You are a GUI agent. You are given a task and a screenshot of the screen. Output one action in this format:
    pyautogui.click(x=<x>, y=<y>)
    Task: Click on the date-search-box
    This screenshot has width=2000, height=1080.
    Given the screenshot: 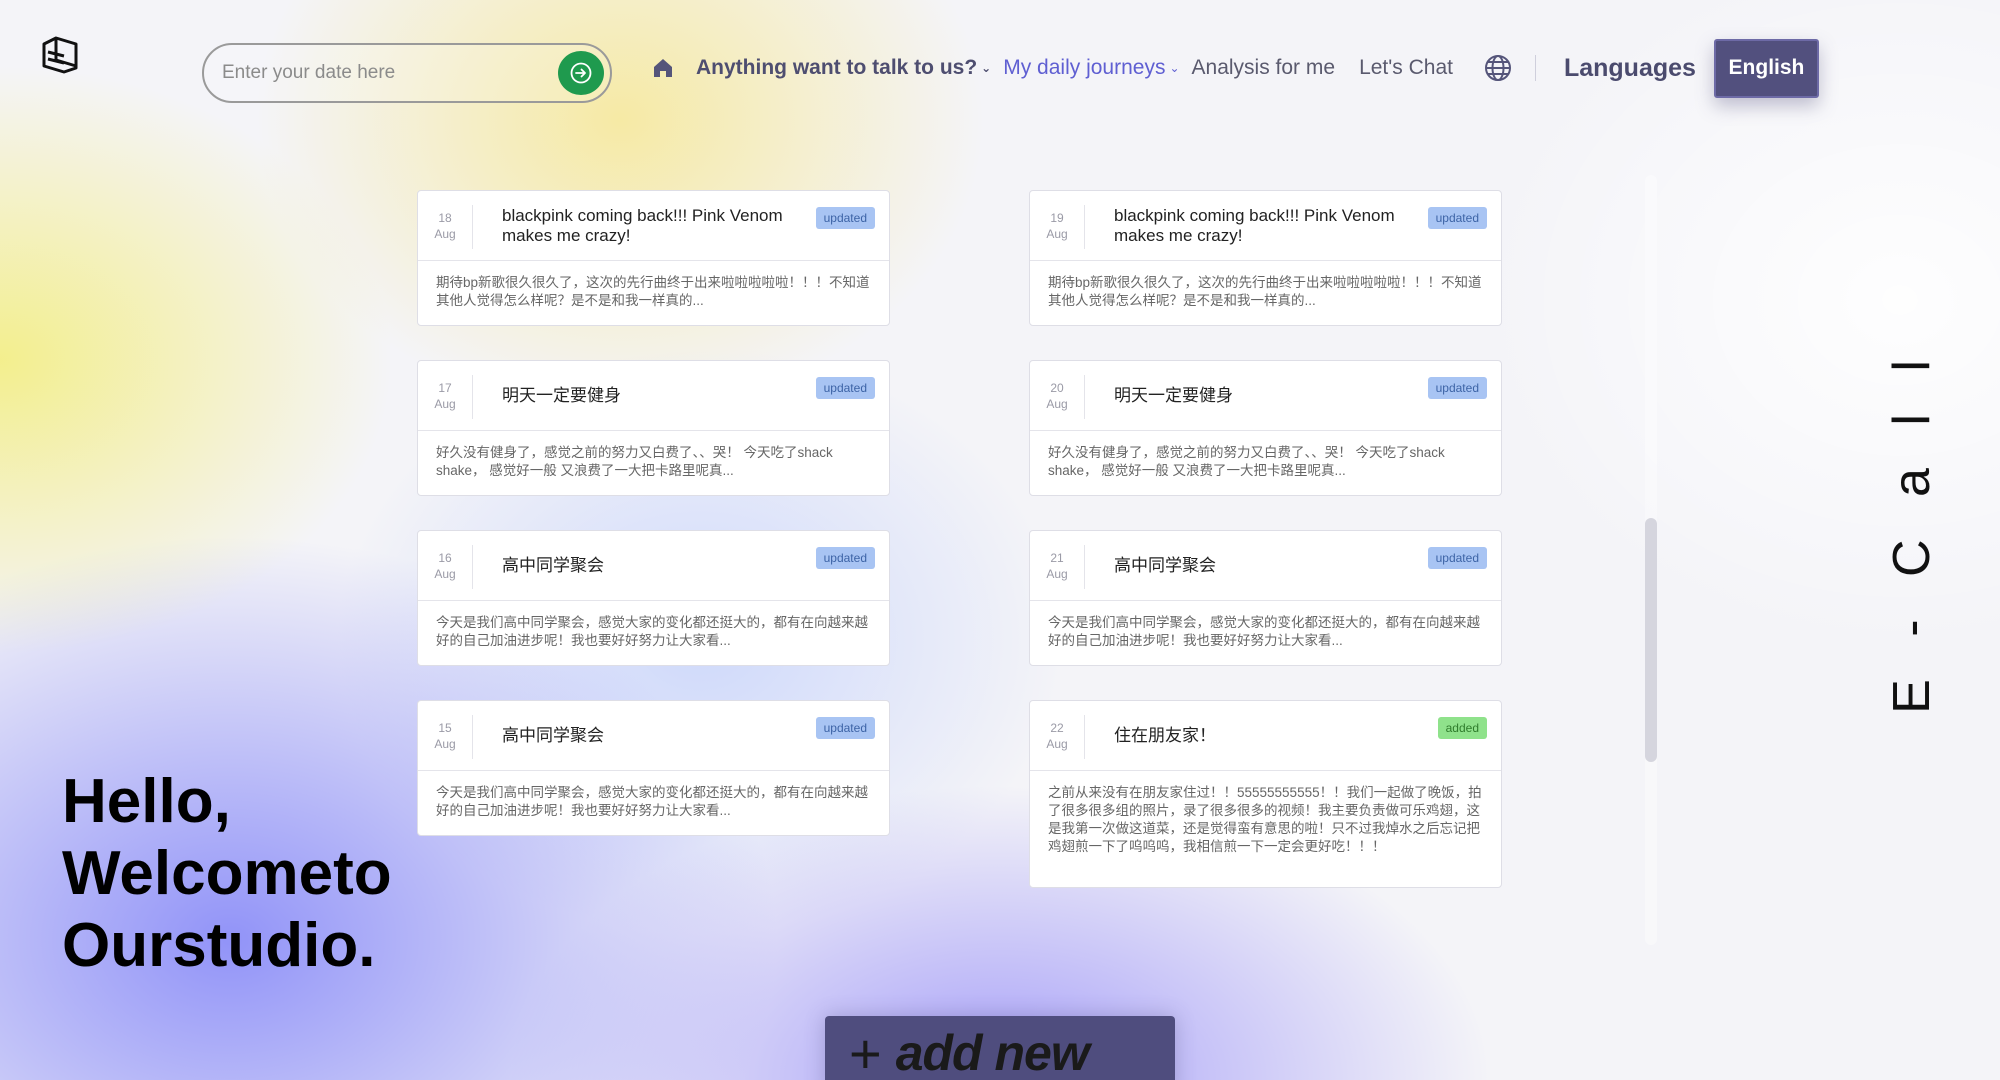 What is the action you would take?
    pyautogui.click(x=407, y=73)
    